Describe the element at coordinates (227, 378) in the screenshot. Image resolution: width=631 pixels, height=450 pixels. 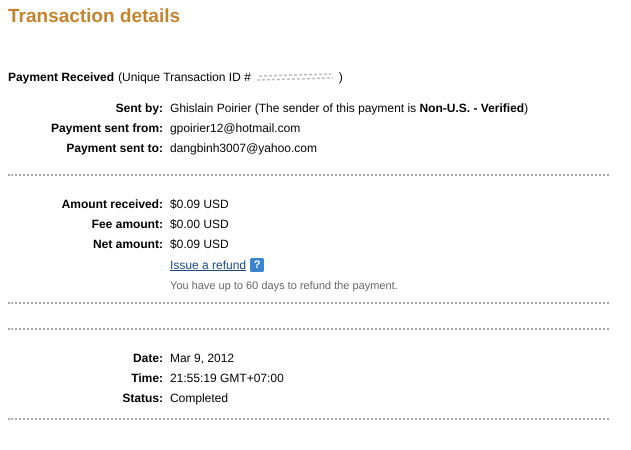
I see `field-value: 21:55:19 GMT+07:00` at that location.